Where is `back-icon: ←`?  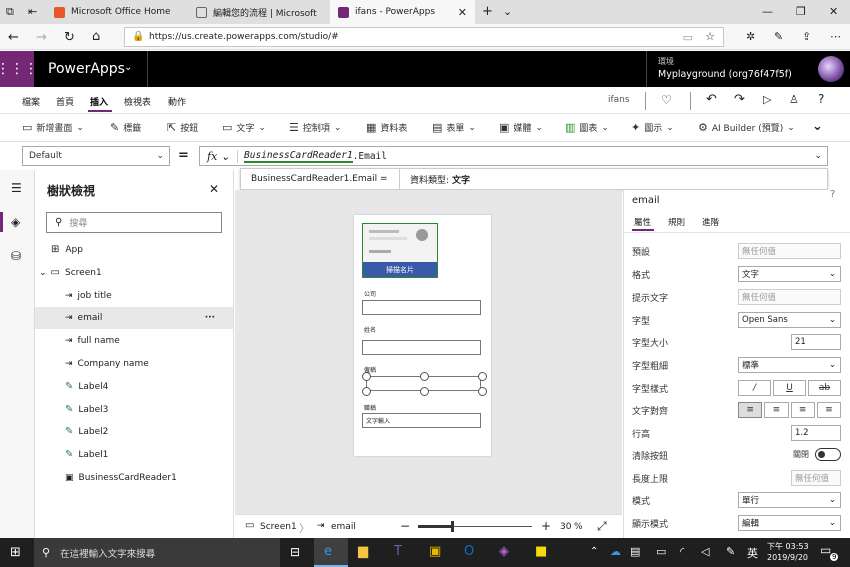 back-icon: ← is located at coordinates (13, 37).